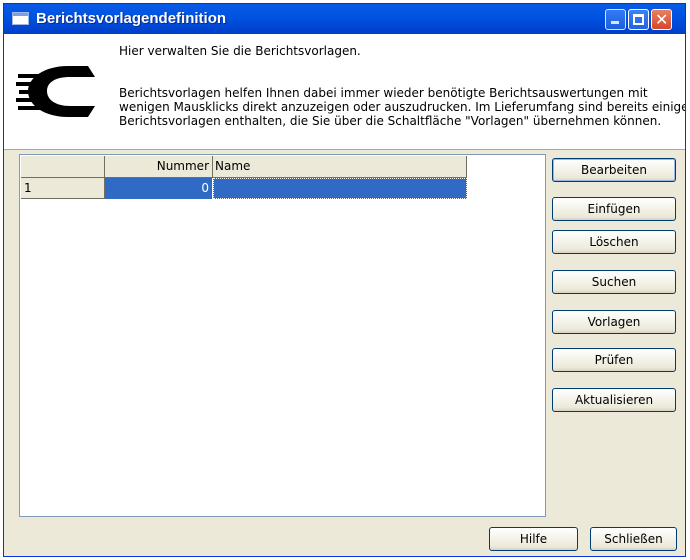 This screenshot has height=560, width=690. I want to click on help-button: Hilfe, so click(533, 539).